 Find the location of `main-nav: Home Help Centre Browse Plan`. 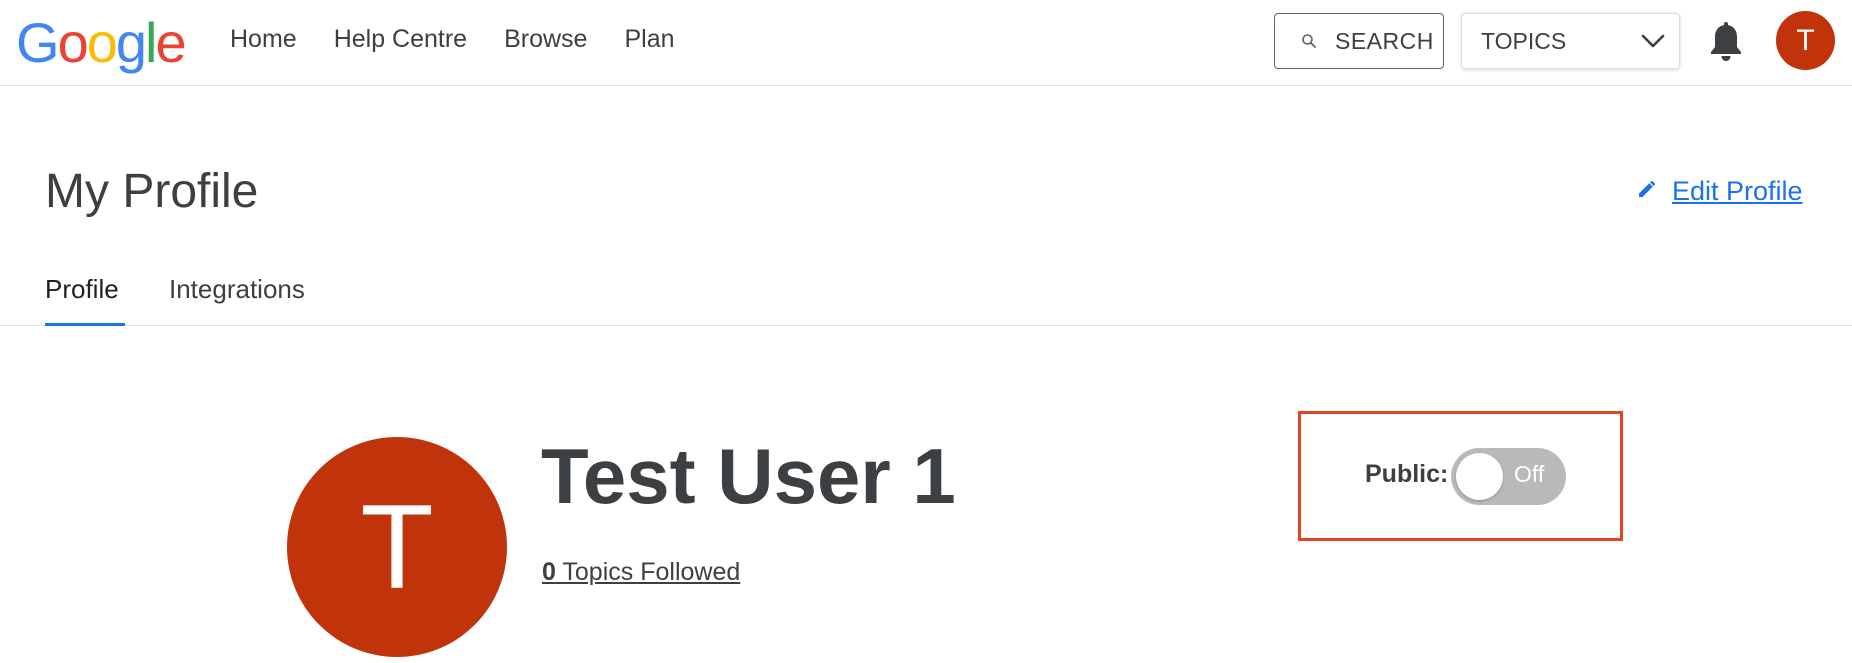

main-nav: Home Help Centre Browse Plan is located at coordinates (452, 39).